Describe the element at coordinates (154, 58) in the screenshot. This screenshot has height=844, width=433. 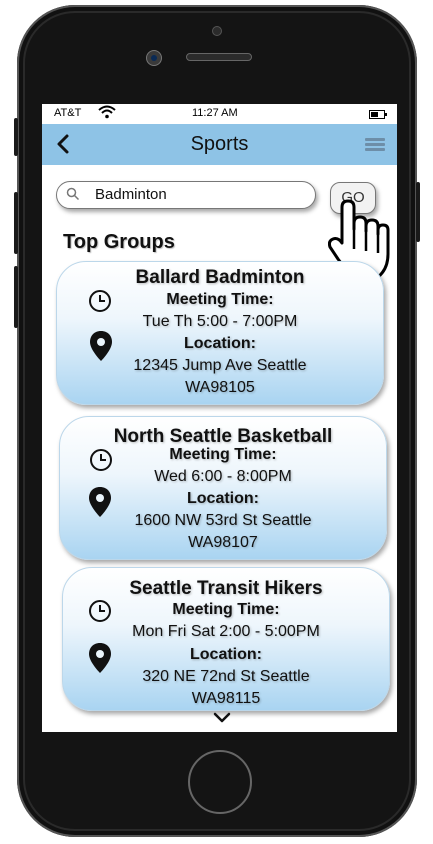
I see `front-camera-icon` at that location.